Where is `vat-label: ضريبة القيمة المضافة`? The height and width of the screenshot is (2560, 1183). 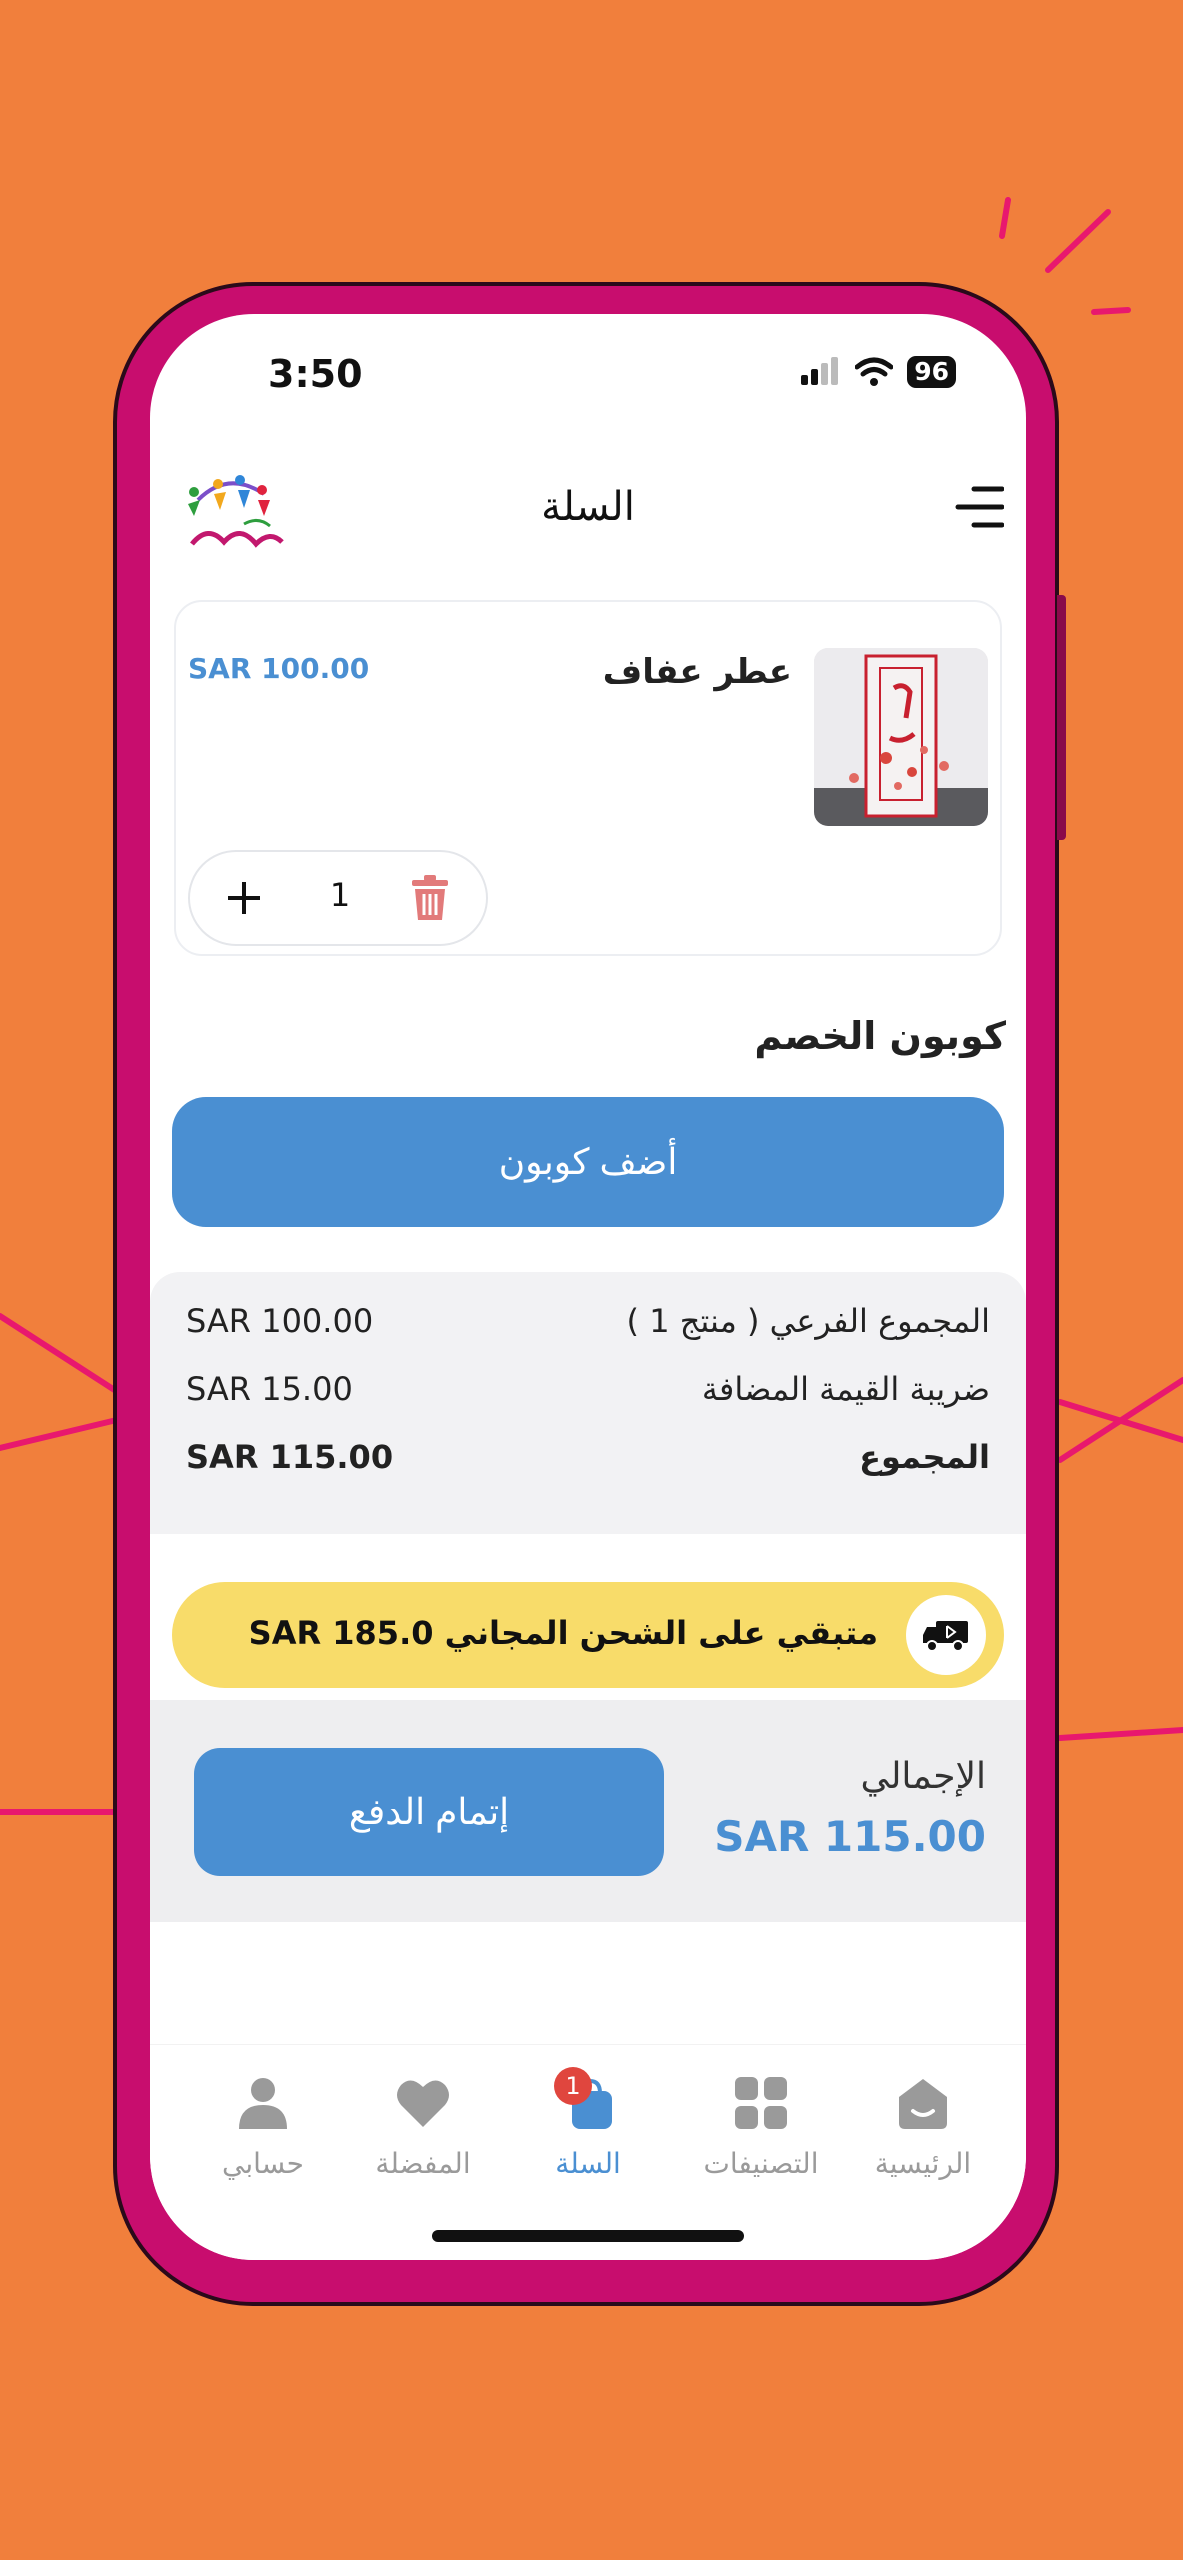 vat-label: ضريبة القيمة المضافة is located at coordinates (845, 1389).